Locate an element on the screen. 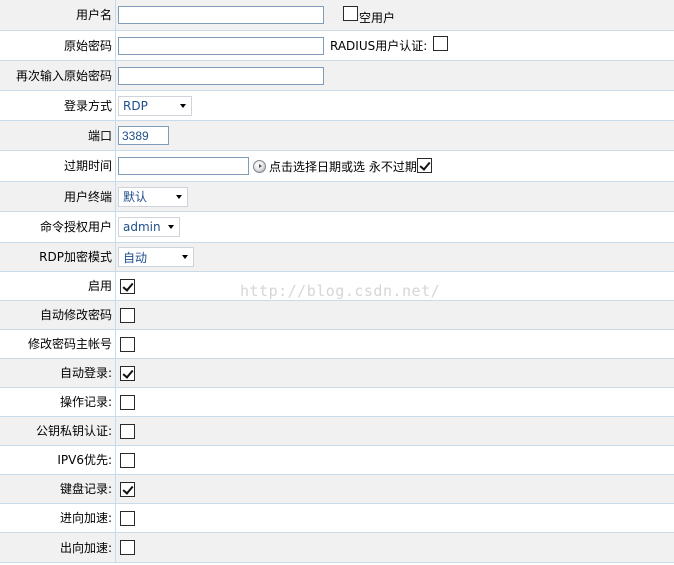  never-expire-checkbox is located at coordinates (424, 165).